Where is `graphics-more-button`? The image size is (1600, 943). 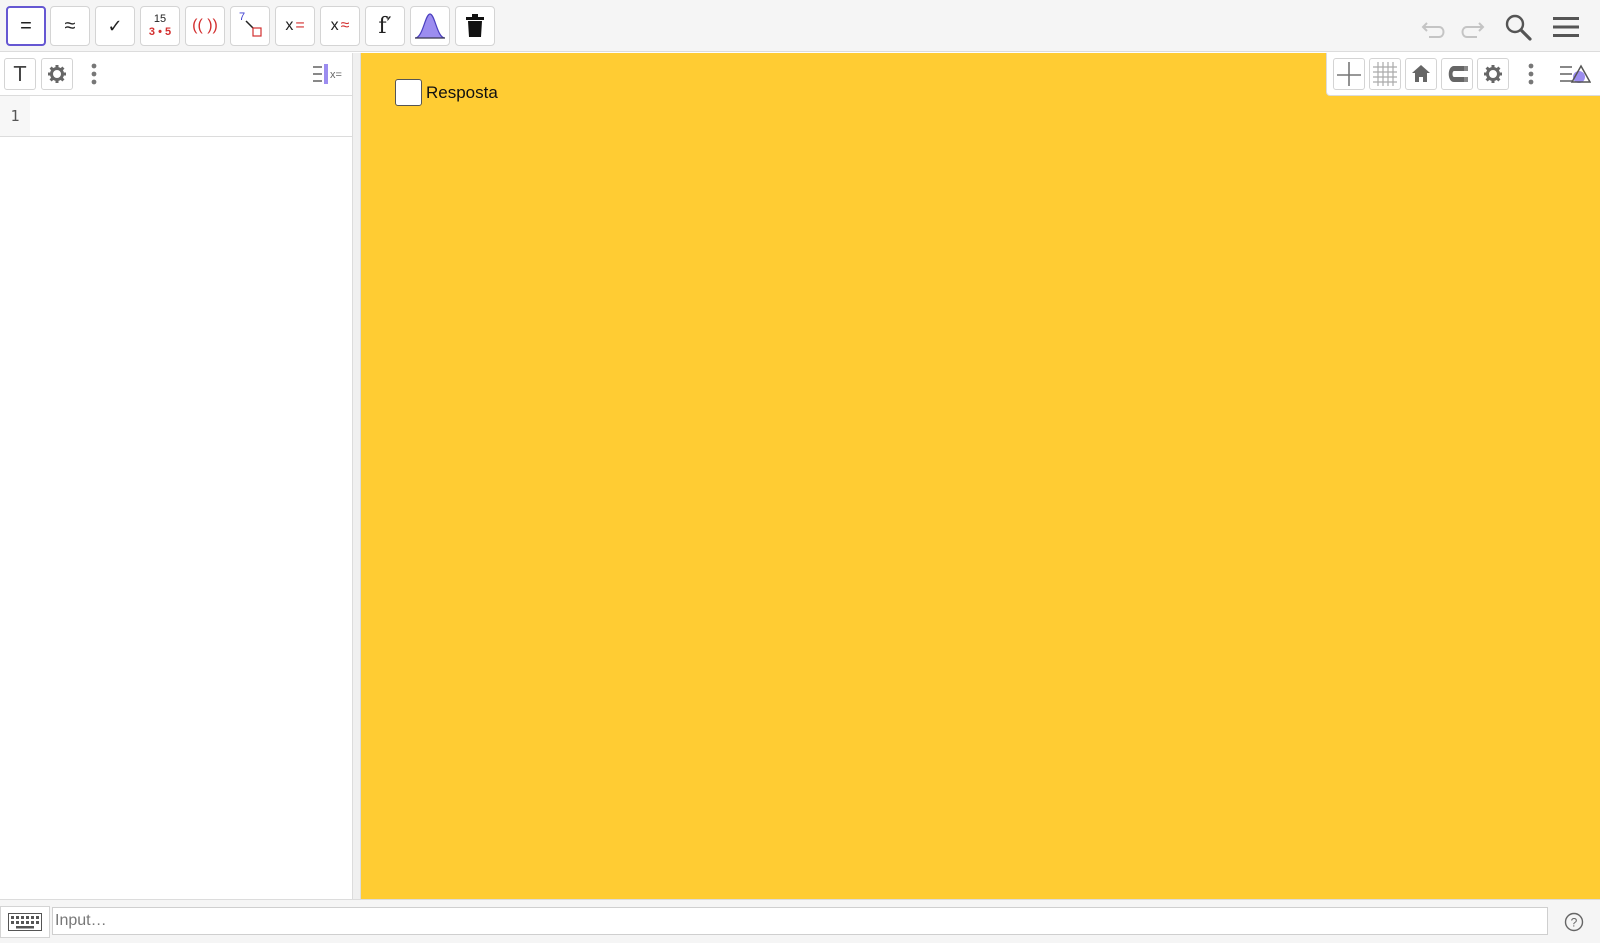 graphics-more-button is located at coordinates (1531, 74).